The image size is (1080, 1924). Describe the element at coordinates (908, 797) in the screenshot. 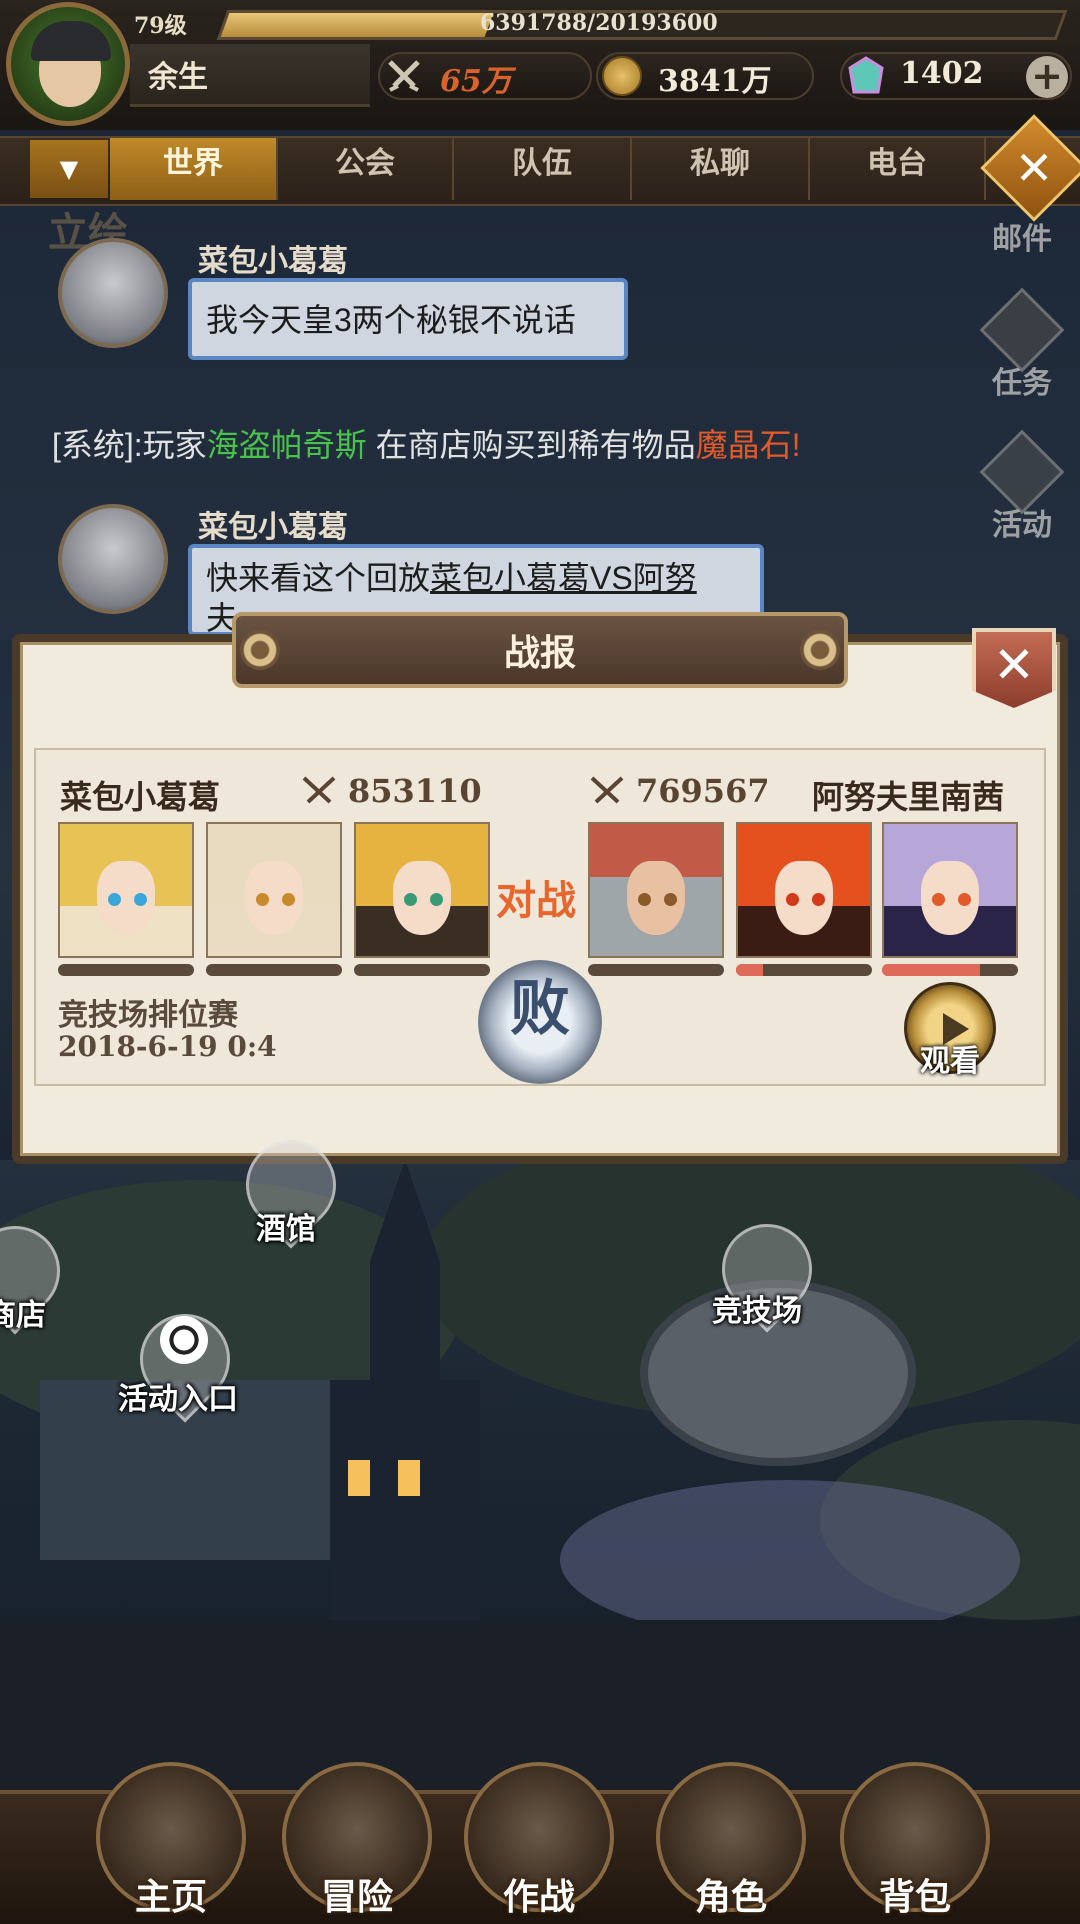

I see `right-player-name: 阿努夫里南茜` at that location.